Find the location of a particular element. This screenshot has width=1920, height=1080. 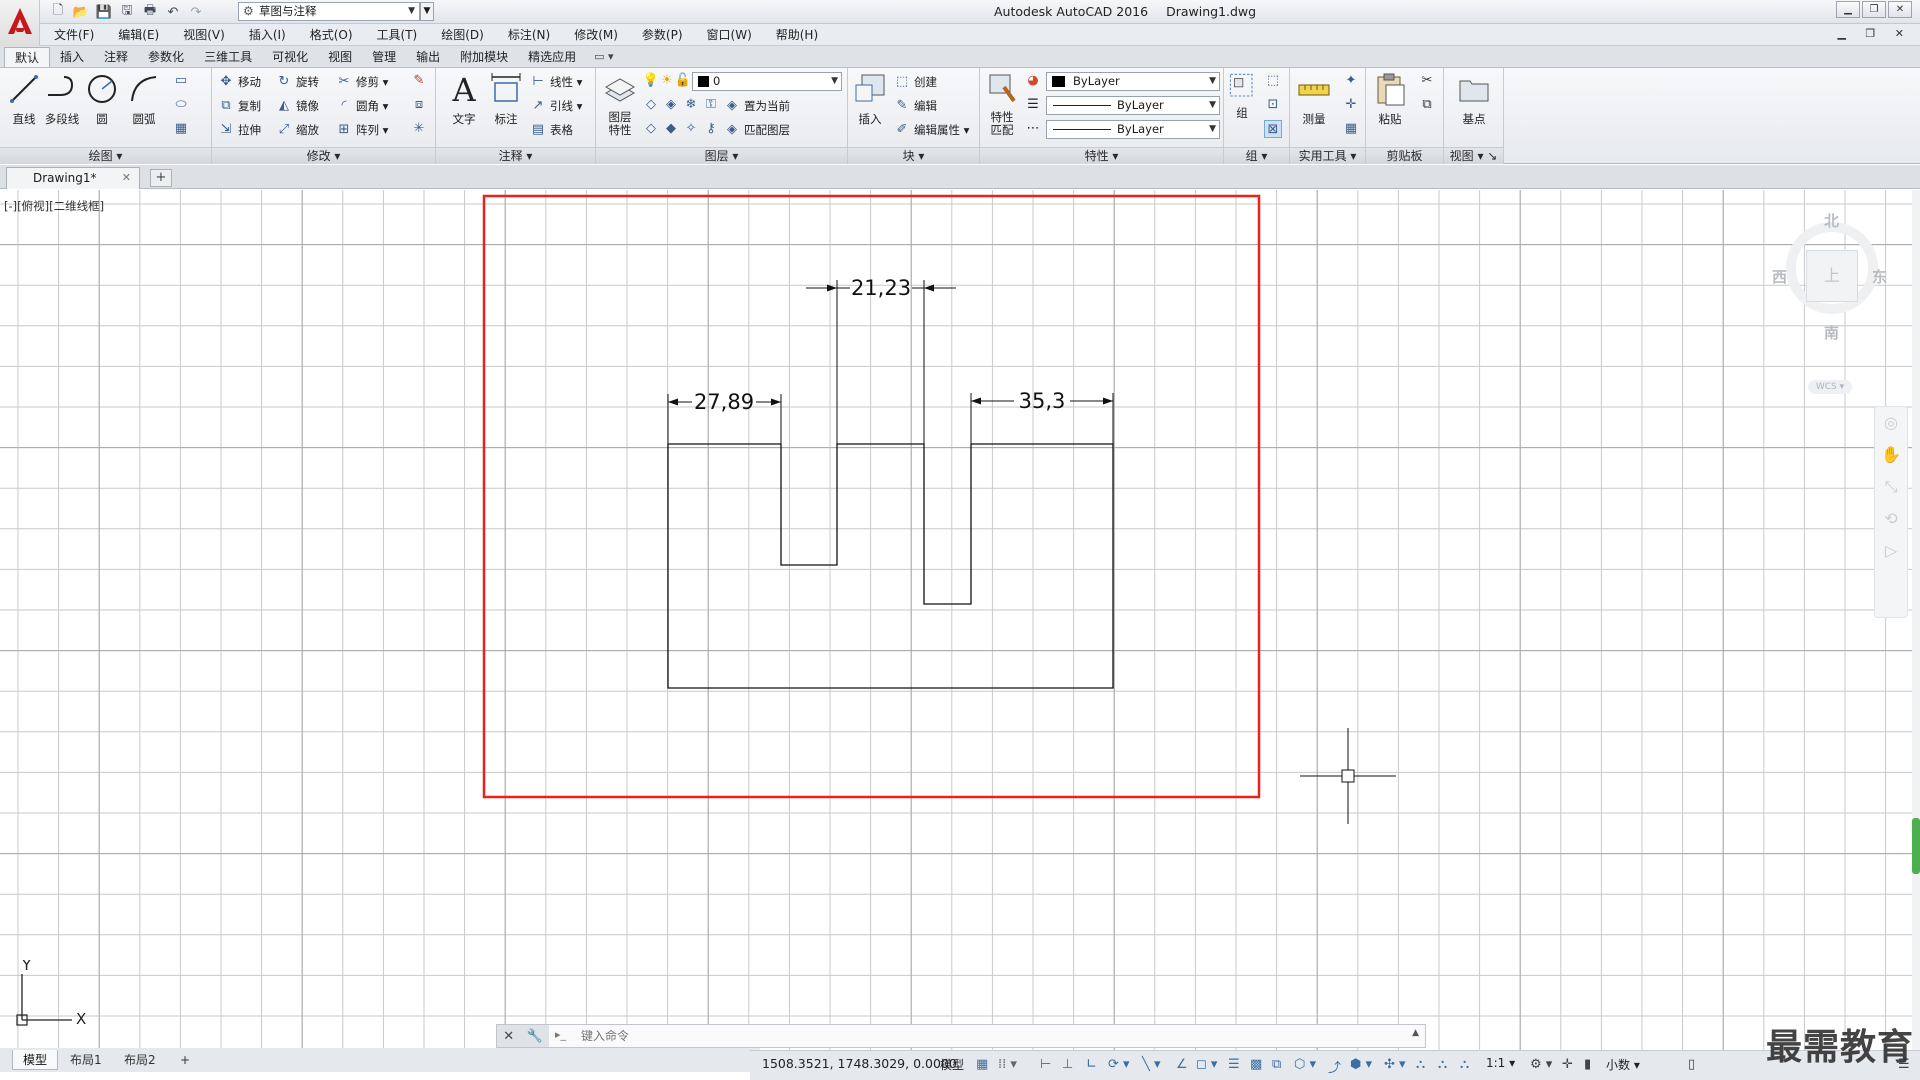

scale-button: ⤢ 缩放 is located at coordinates (297, 130).